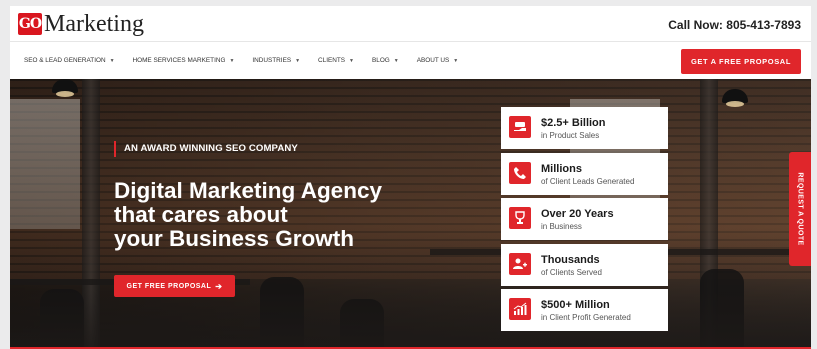 This screenshot has width=817, height=349. What do you see at coordinates (30, 24) in the screenshot?
I see `logo-badge: GO` at bounding box center [30, 24].